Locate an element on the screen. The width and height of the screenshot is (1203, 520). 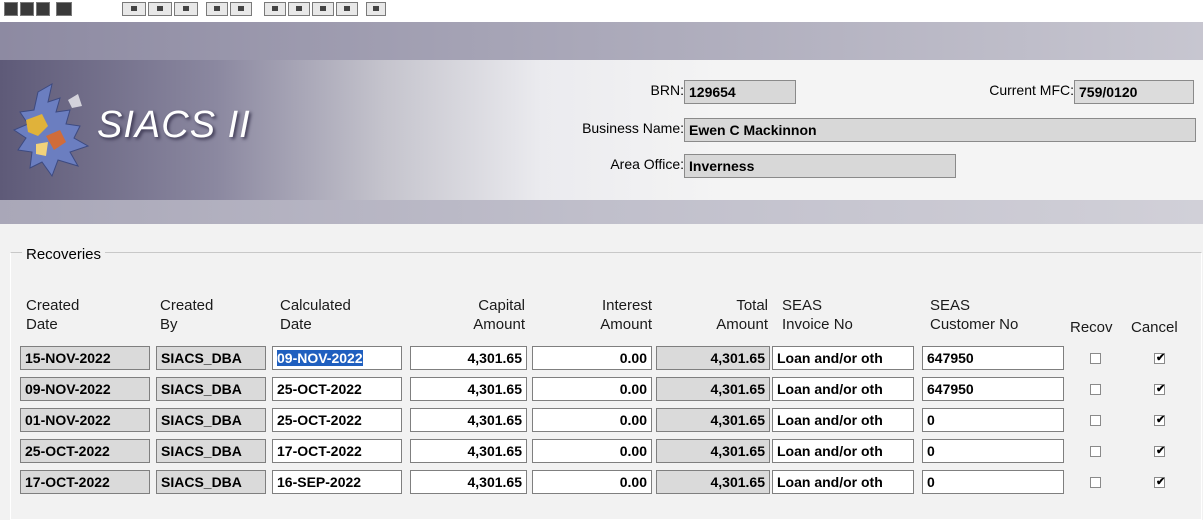
col-header-total-amount: Total Amount is located at coordinates (742, 315).